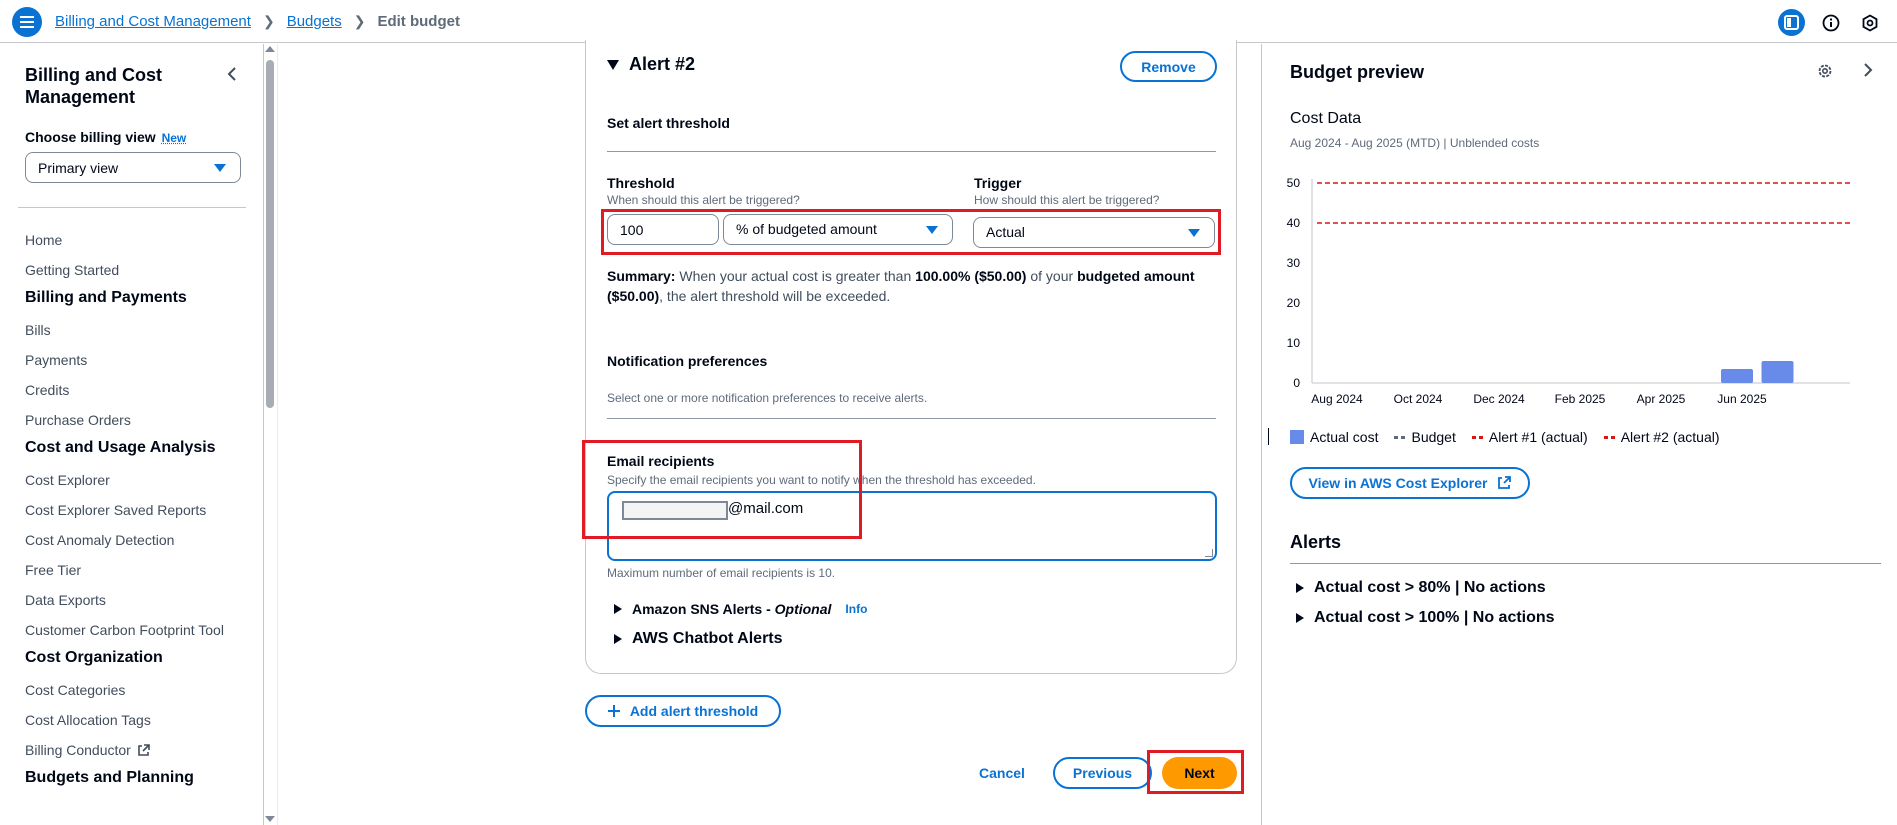 This screenshot has height=825, width=1897. I want to click on info-icon, so click(1830, 22).